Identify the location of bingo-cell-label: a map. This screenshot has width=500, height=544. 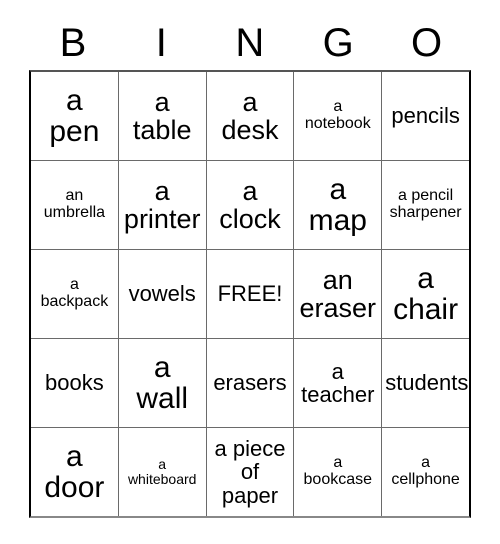
(337, 204).